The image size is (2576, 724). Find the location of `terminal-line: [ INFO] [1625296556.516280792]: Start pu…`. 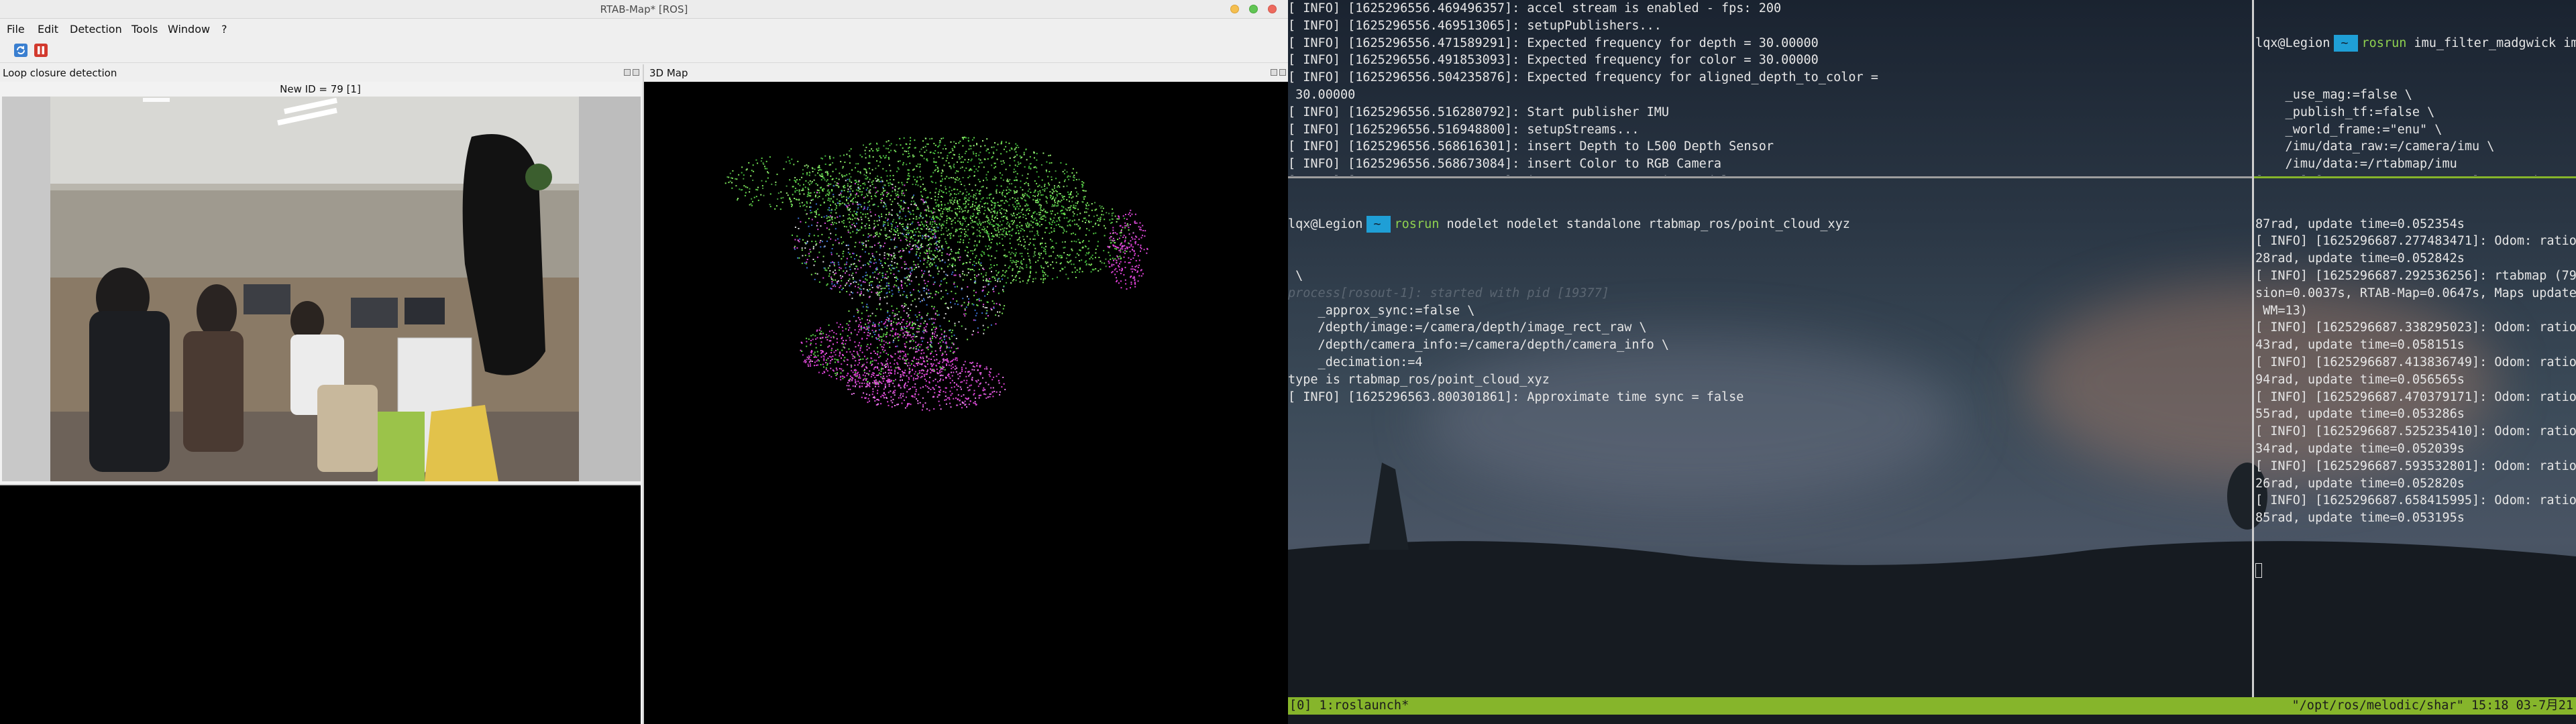

terminal-line: [ INFO] [1625296556.516280792]: Start pu… is located at coordinates (1479, 112).